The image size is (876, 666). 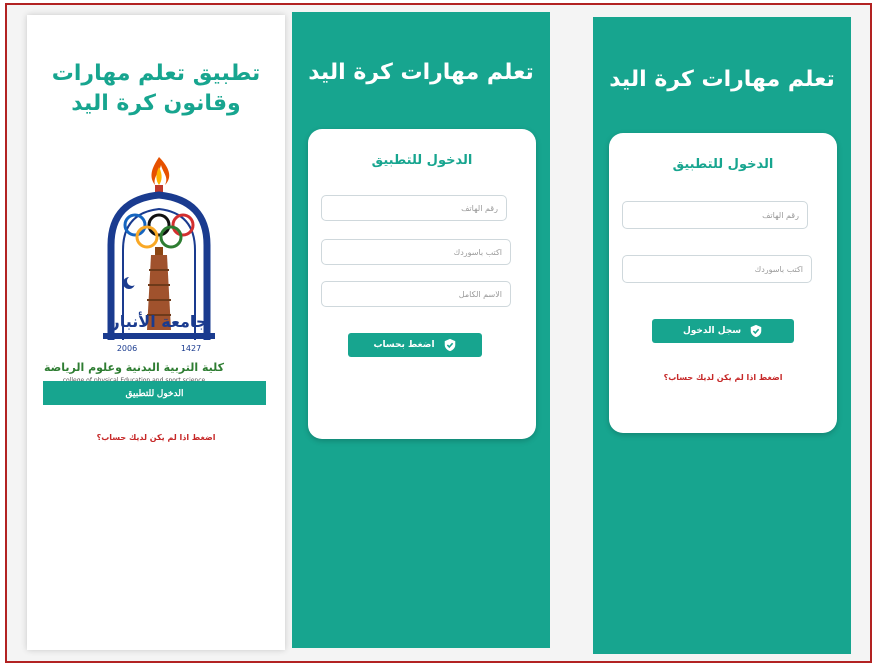 I want to click on register-card-title: الدخول للتطبيق, so click(x=422, y=160).